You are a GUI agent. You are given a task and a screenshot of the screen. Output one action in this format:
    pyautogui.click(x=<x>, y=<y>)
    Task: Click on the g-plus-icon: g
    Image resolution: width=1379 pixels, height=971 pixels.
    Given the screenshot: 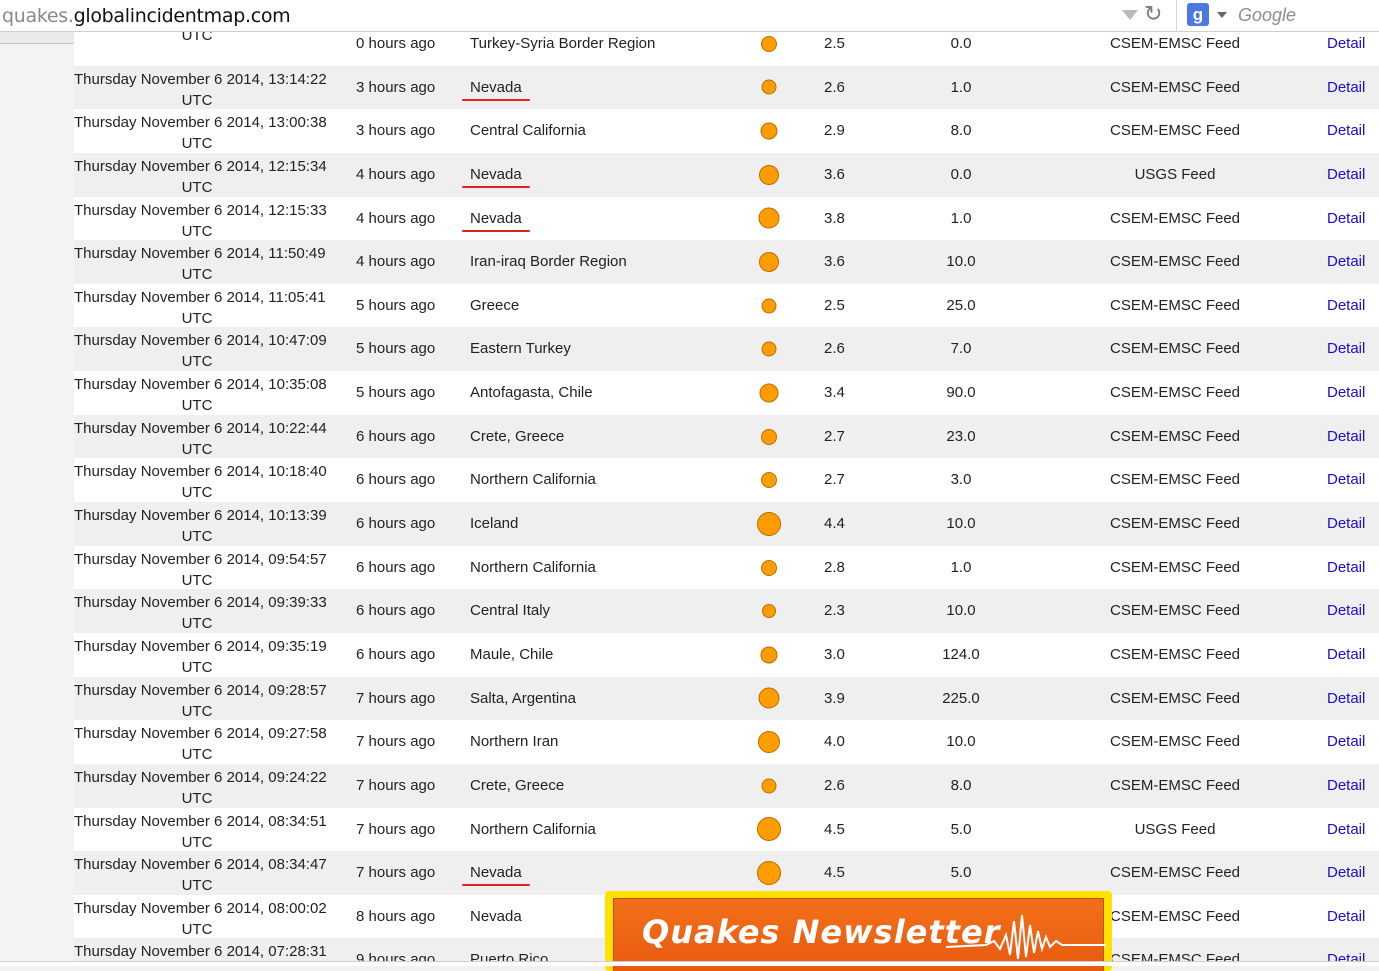 What is the action you would take?
    pyautogui.click(x=1198, y=14)
    